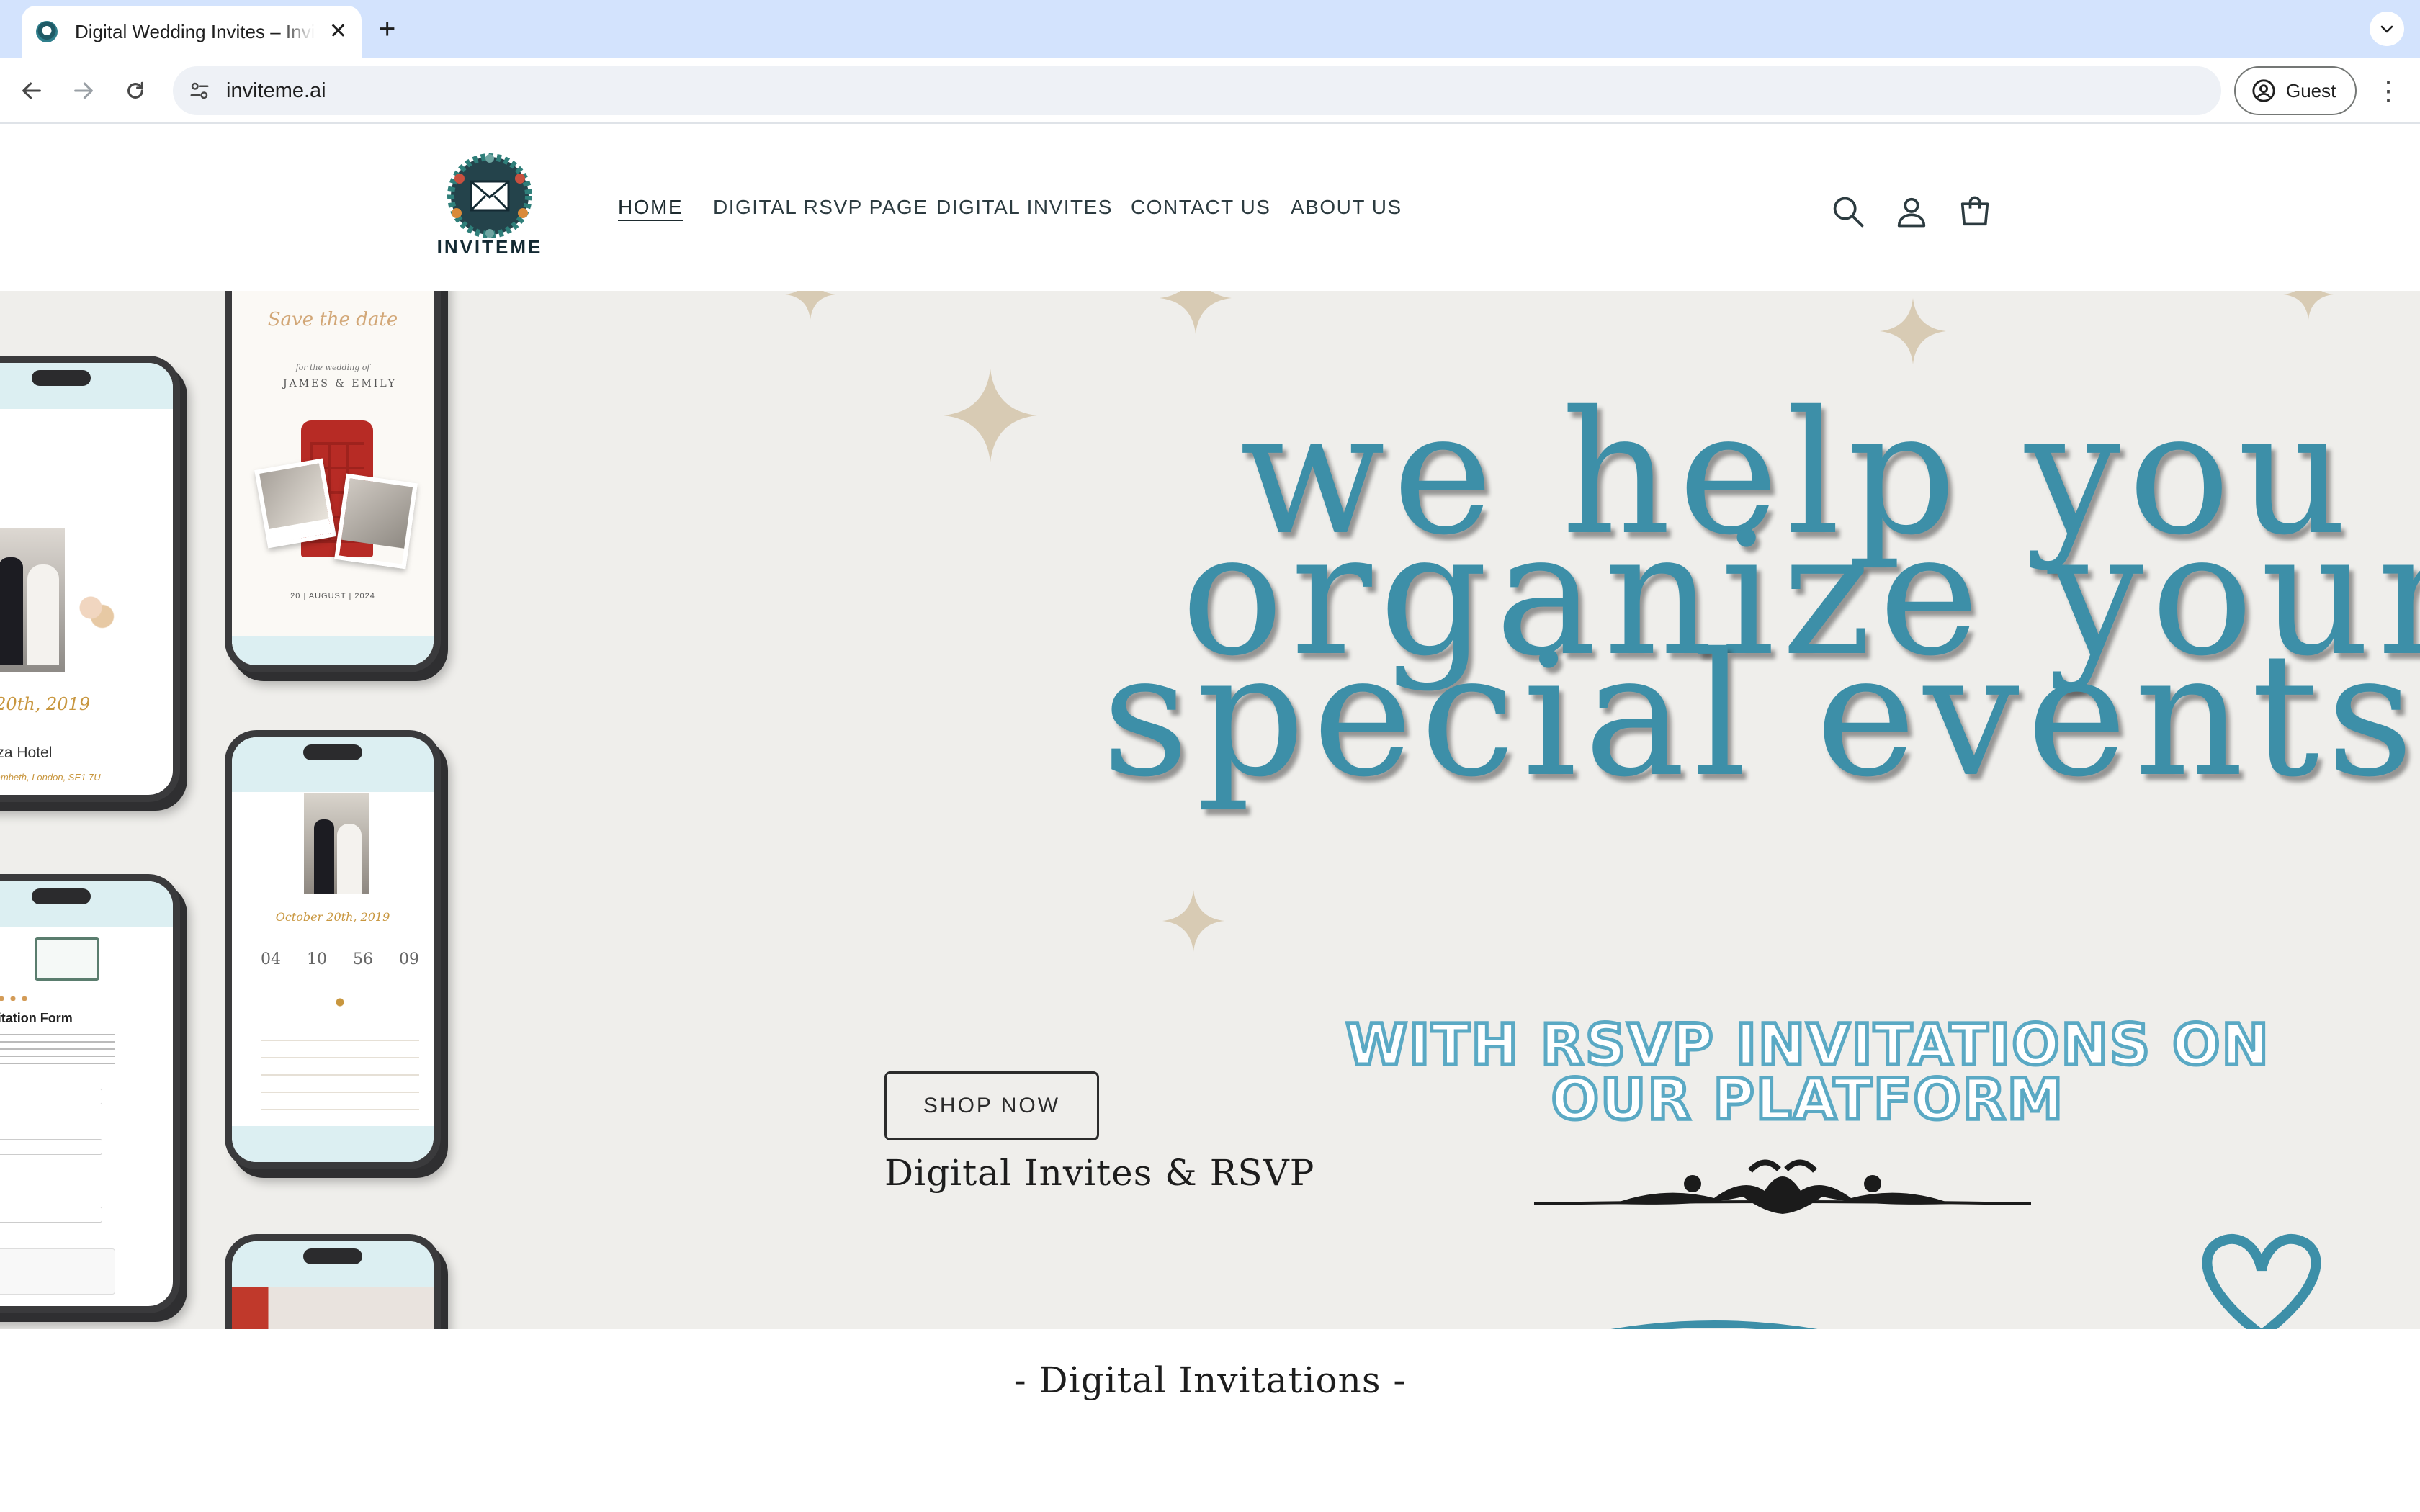 The height and width of the screenshot is (1512, 2420). Describe the element at coordinates (91, 607) in the screenshot. I see `floral-decoration-icon` at that location.